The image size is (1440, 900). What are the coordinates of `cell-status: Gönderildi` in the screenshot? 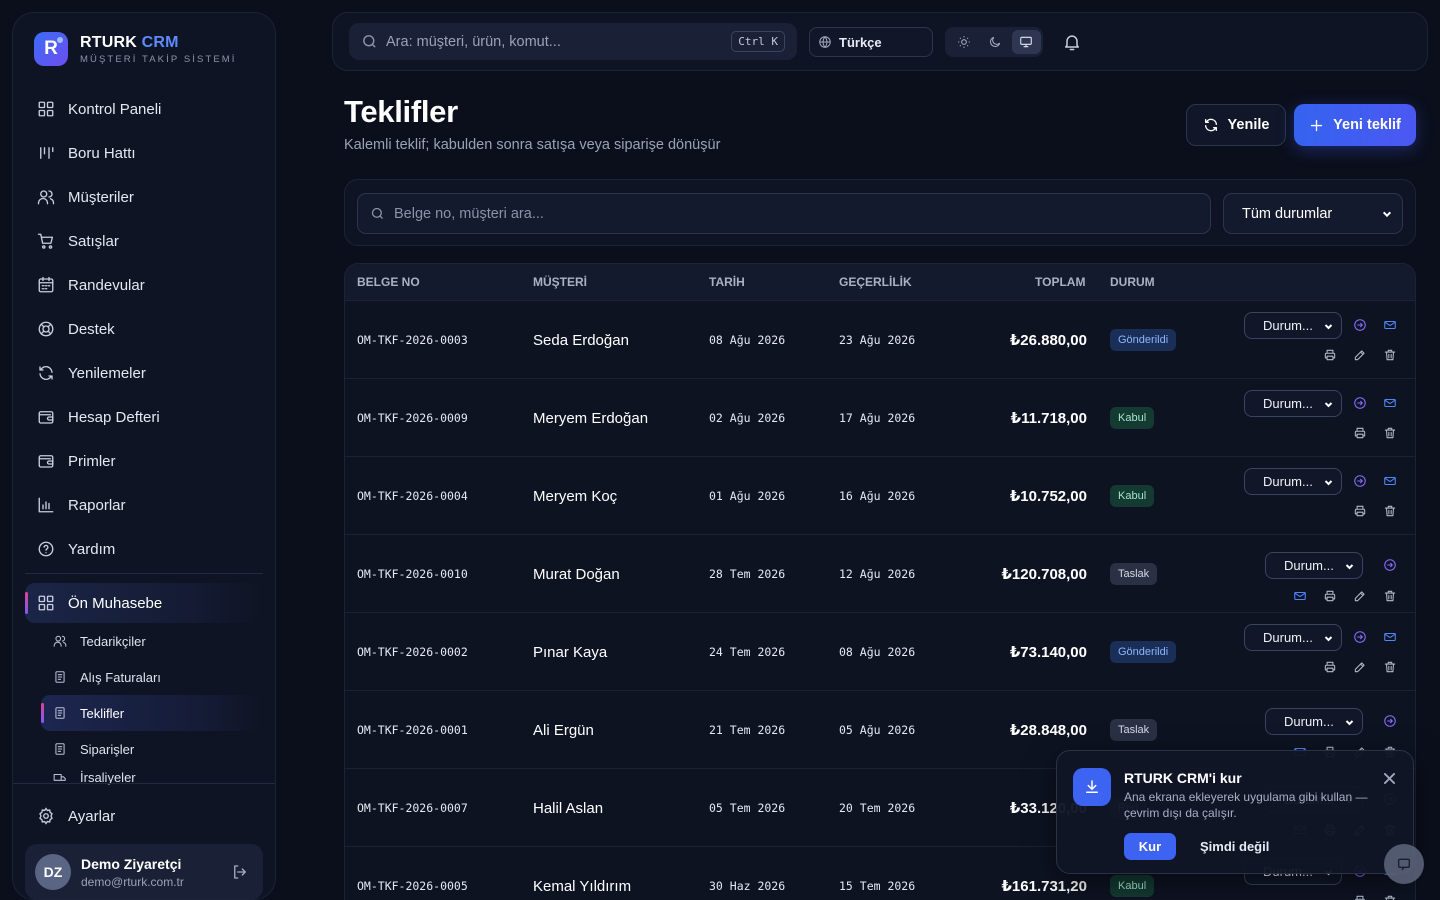 It's located at (1143, 652).